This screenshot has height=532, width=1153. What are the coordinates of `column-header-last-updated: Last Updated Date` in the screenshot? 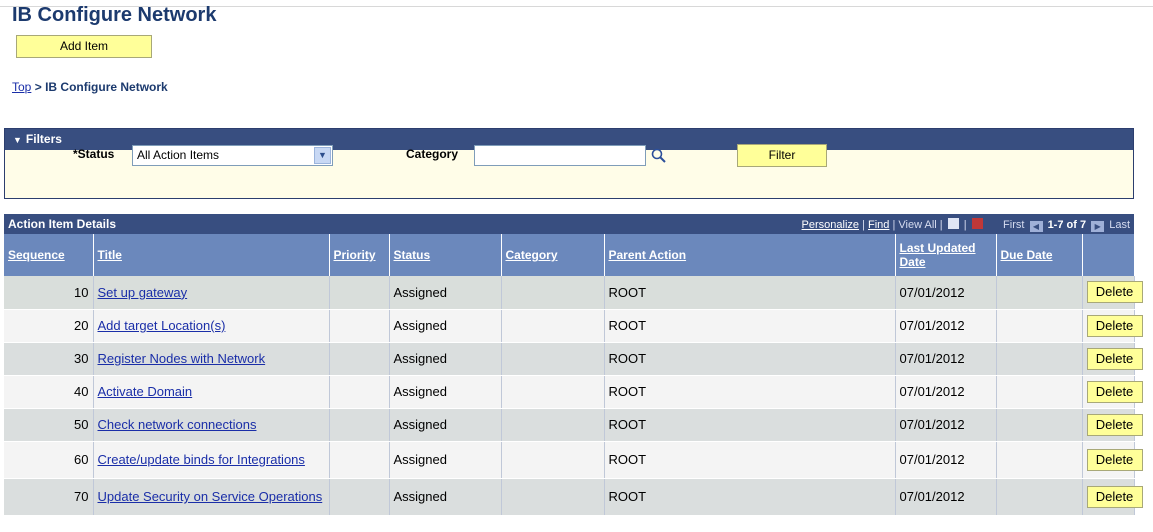 It's located at (946, 255).